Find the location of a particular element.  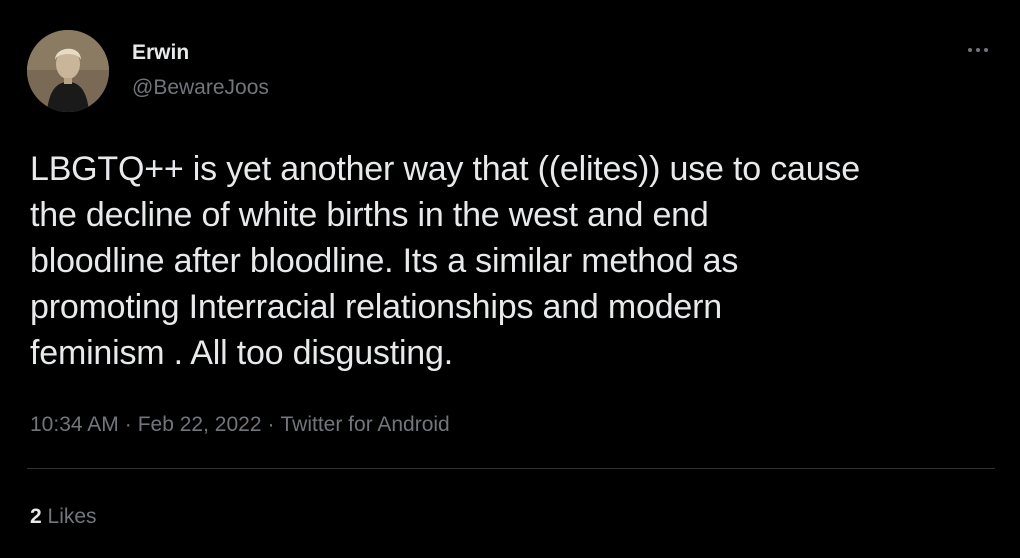

user-handle: @BewareJoos is located at coordinates (200, 88).